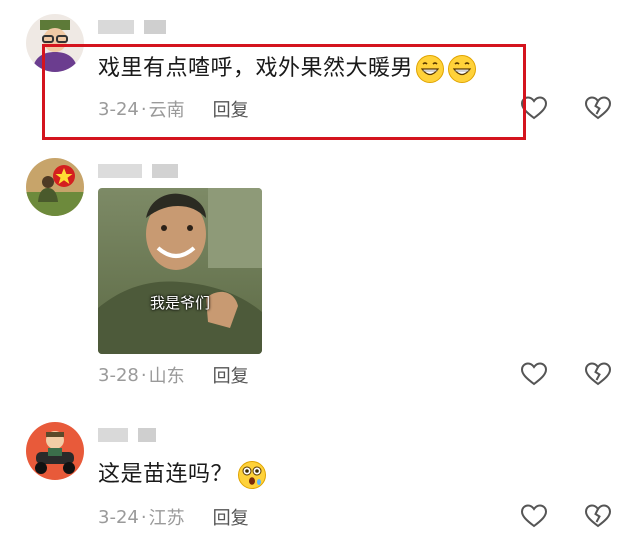 This screenshot has width=640, height=546. I want to click on astonished-face-emoji, so click(252, 475).